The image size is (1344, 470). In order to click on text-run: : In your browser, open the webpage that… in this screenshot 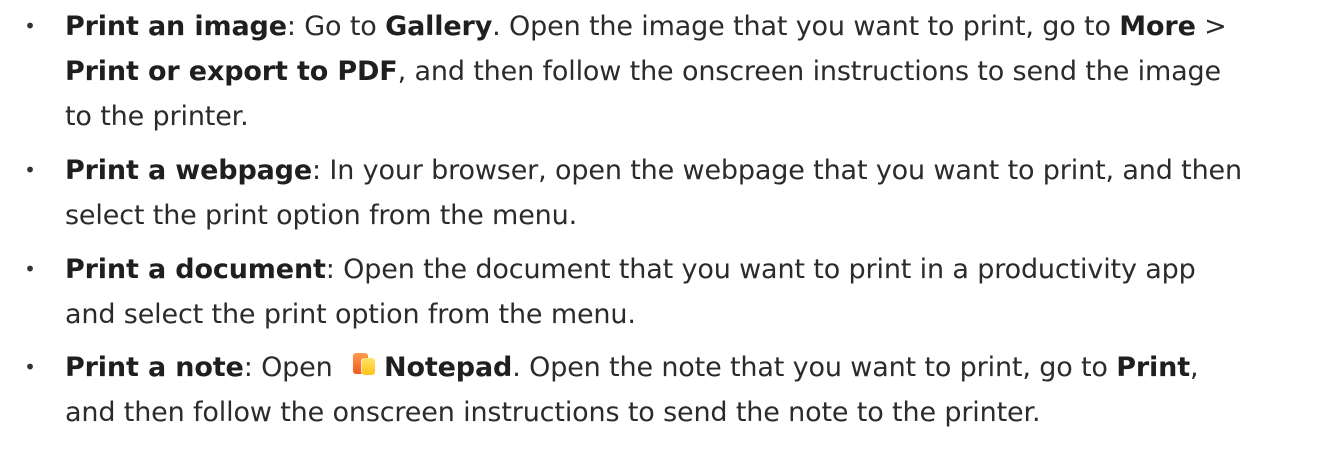, I will do `click(777, 170)`.